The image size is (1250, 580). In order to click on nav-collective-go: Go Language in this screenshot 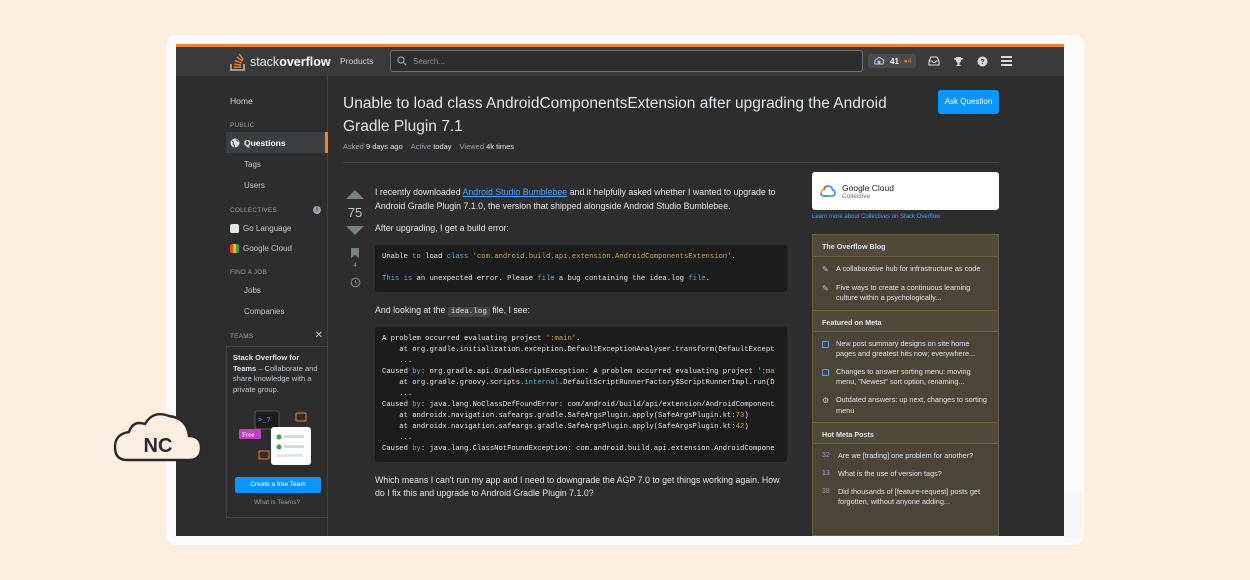, I will do `click(261, 228)`.